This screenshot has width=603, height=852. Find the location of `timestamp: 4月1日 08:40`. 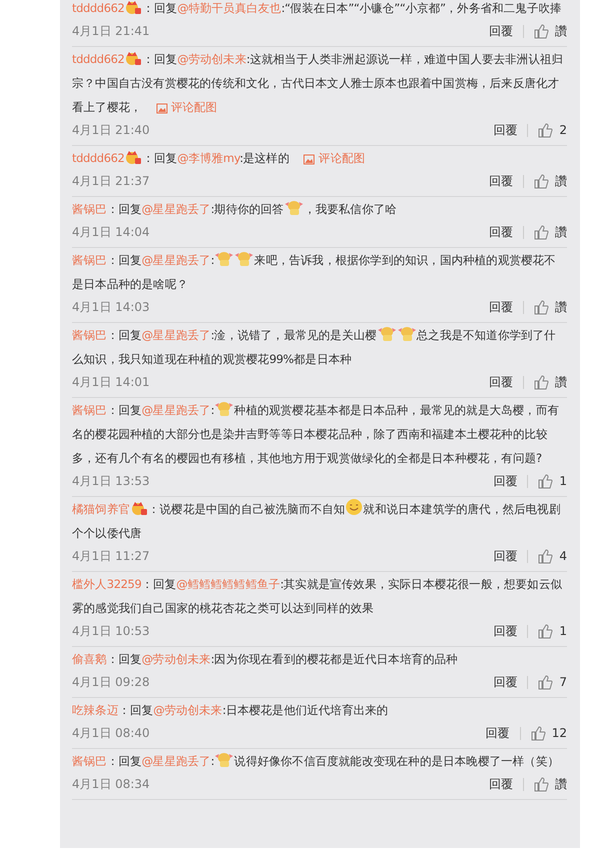

timestamp: 4月1日 08:40 is located at coordinates (111, 733).